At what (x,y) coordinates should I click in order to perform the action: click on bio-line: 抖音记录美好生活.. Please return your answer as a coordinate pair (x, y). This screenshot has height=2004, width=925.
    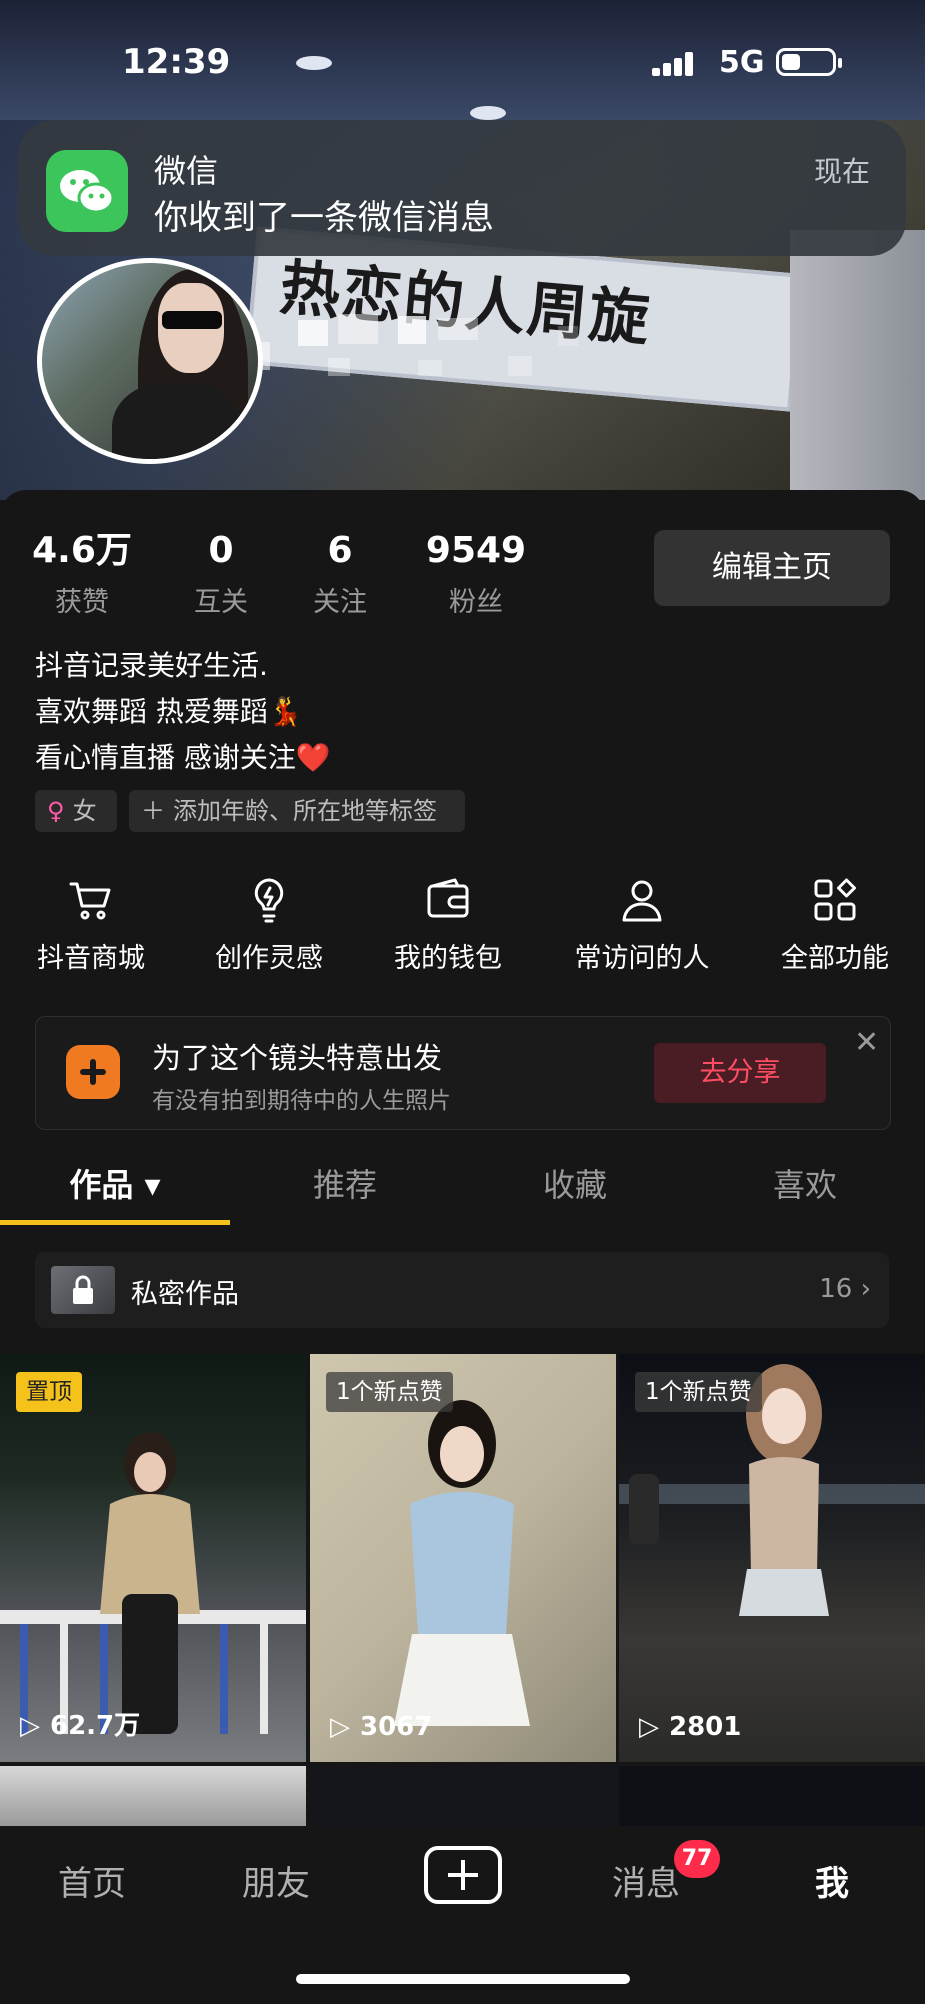
    Looking at the image, I should click on (151, 665).